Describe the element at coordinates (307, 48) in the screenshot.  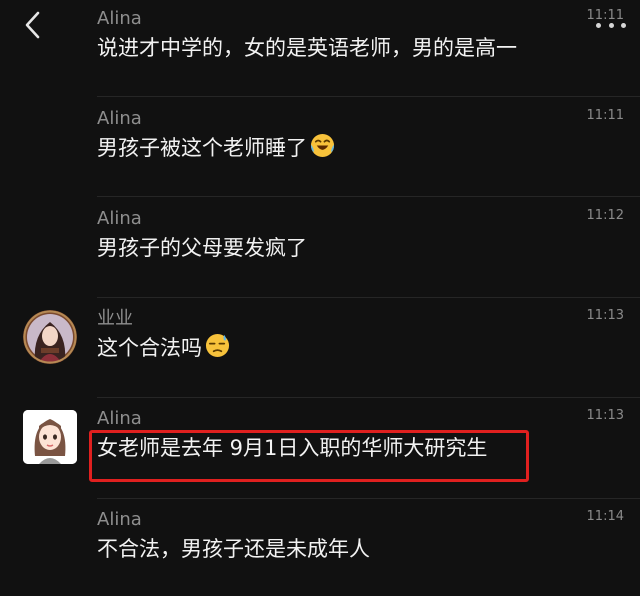
I see `message-text: 说进才中学的，女的是英语老师，男的是高一` at that location.